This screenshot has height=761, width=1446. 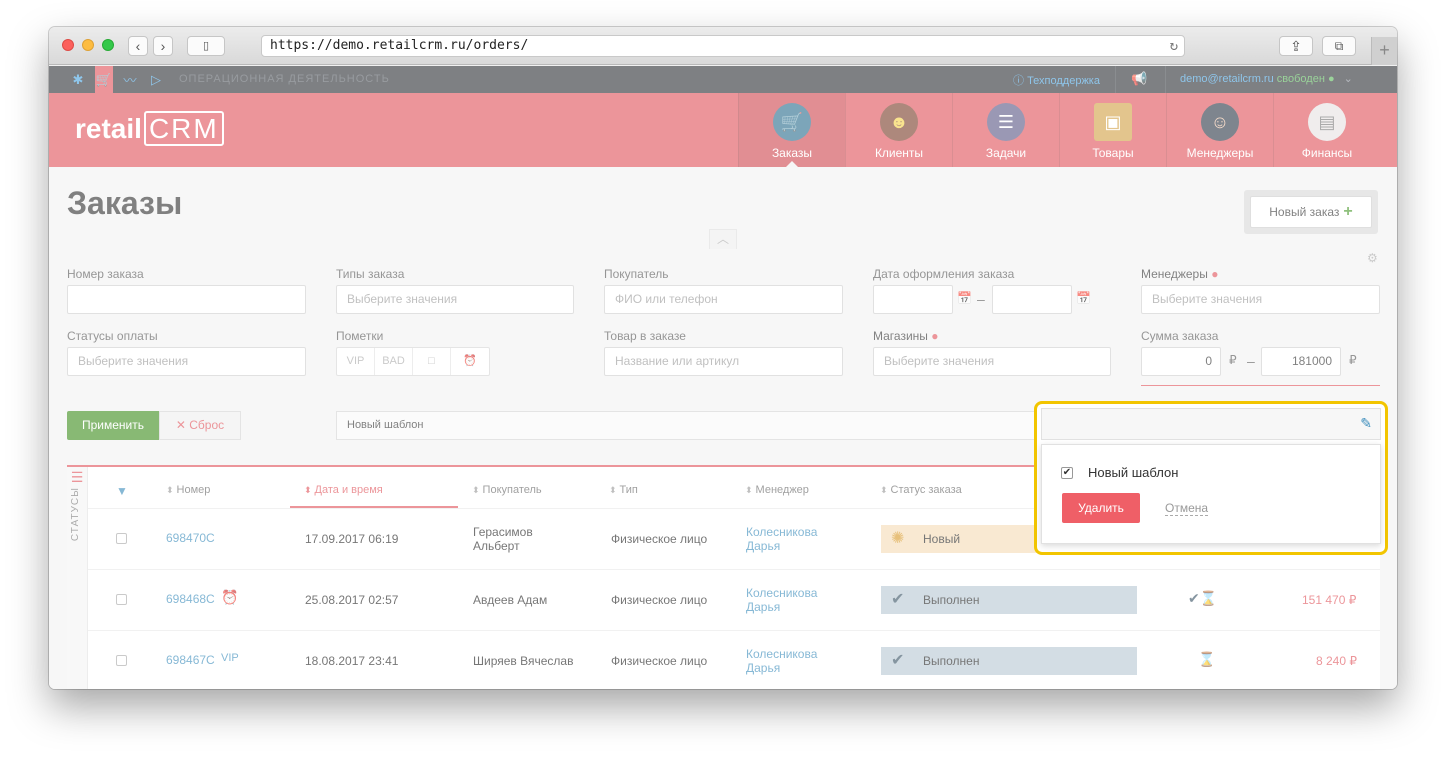 I want to click on zoom-window-button, so click(x=108, y=45).